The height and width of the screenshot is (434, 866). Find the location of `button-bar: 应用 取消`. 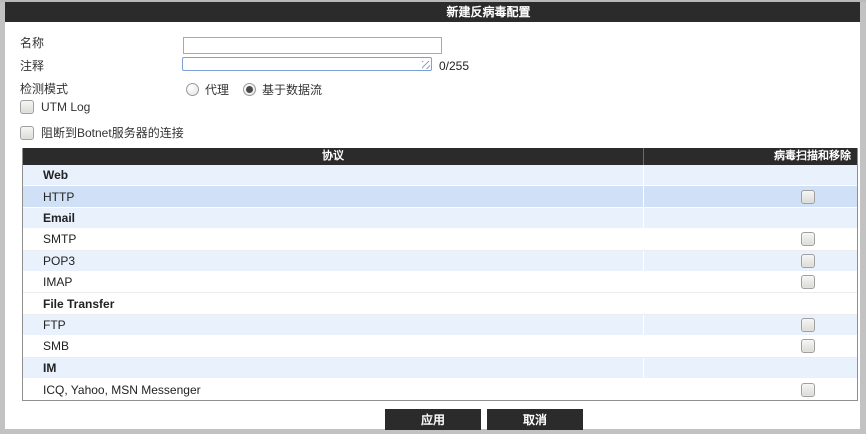

button-bar: 应用 取消 is located at coordinates (484, 419).